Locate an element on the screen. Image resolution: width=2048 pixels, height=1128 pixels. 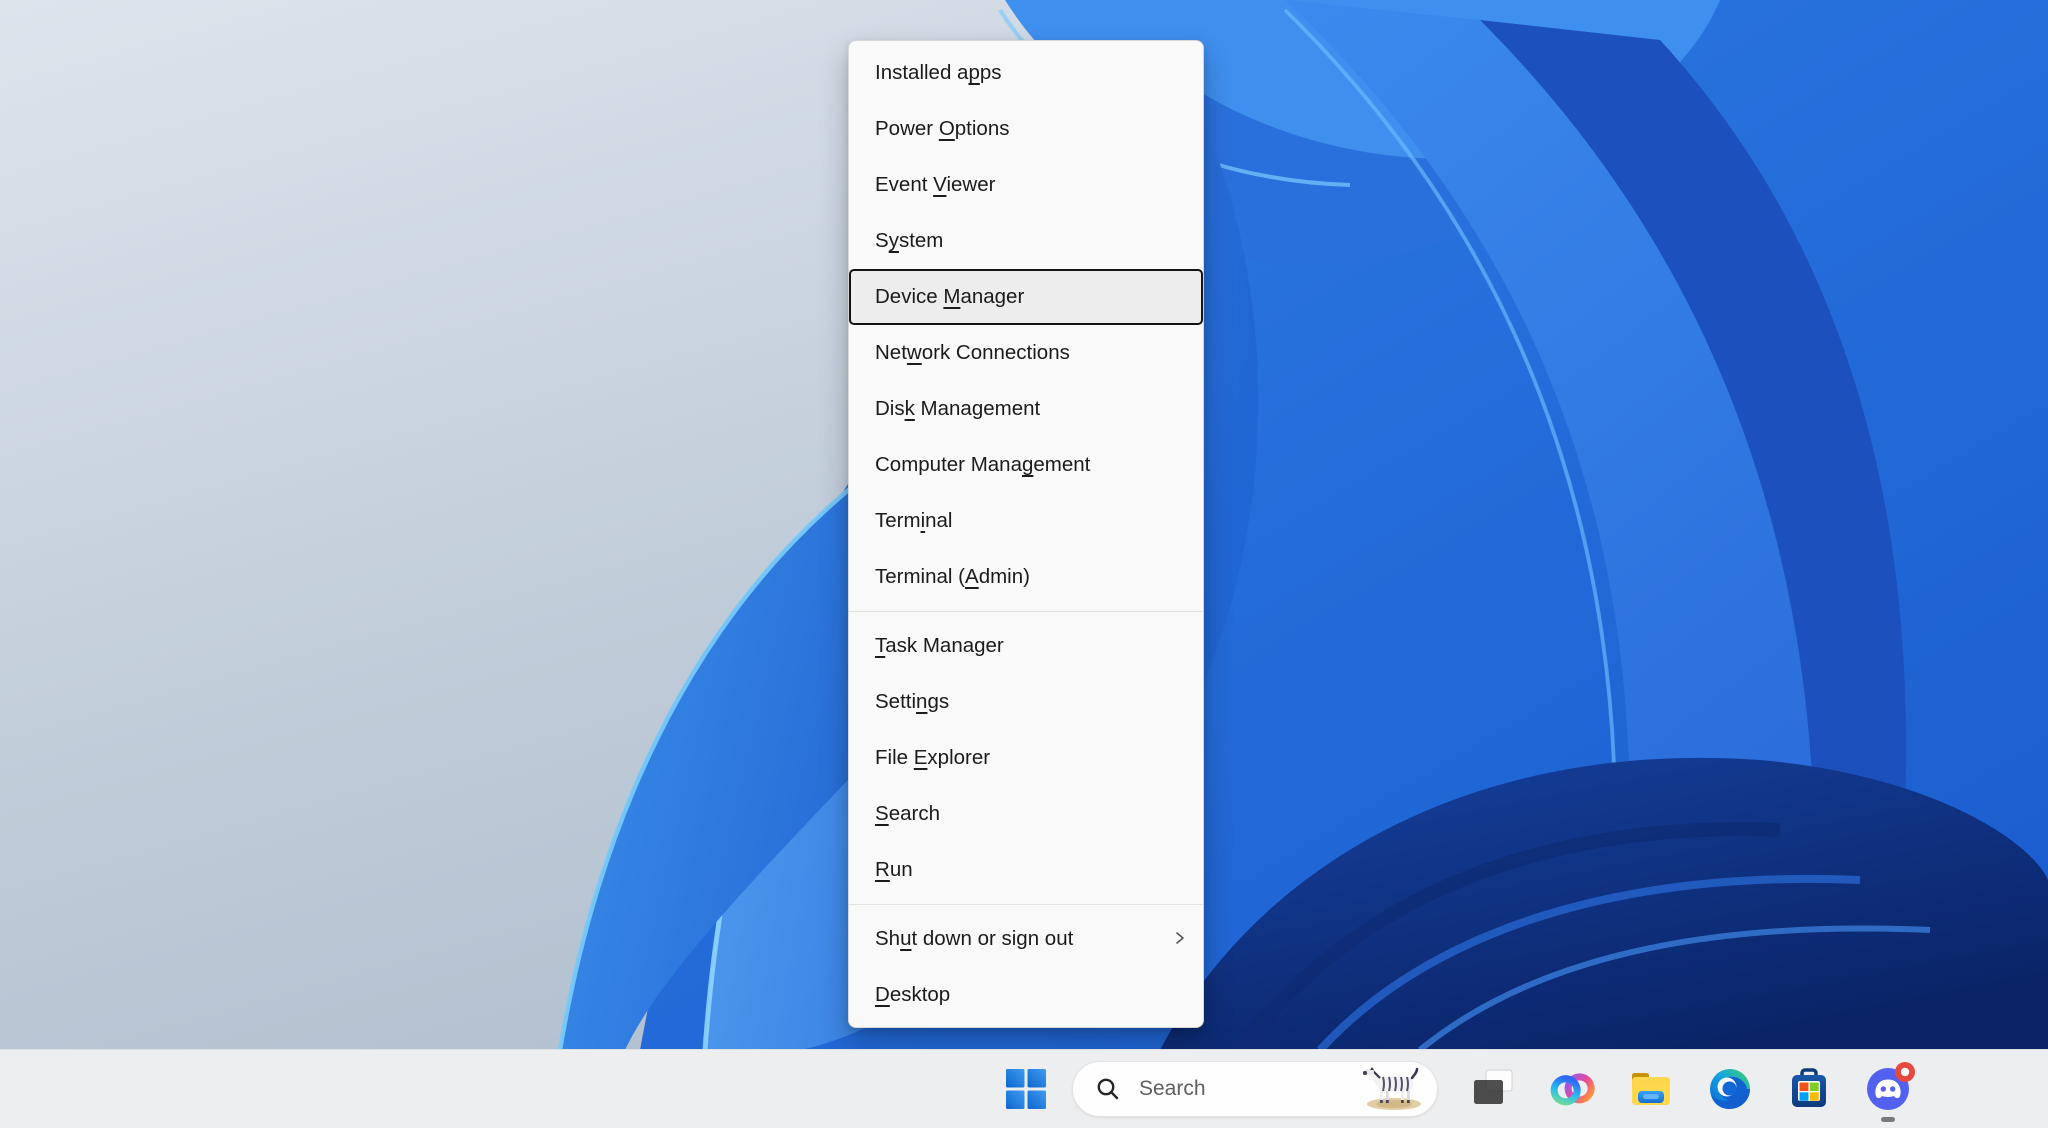
windows-logo-icon is located at coordinates (1026, 1089).